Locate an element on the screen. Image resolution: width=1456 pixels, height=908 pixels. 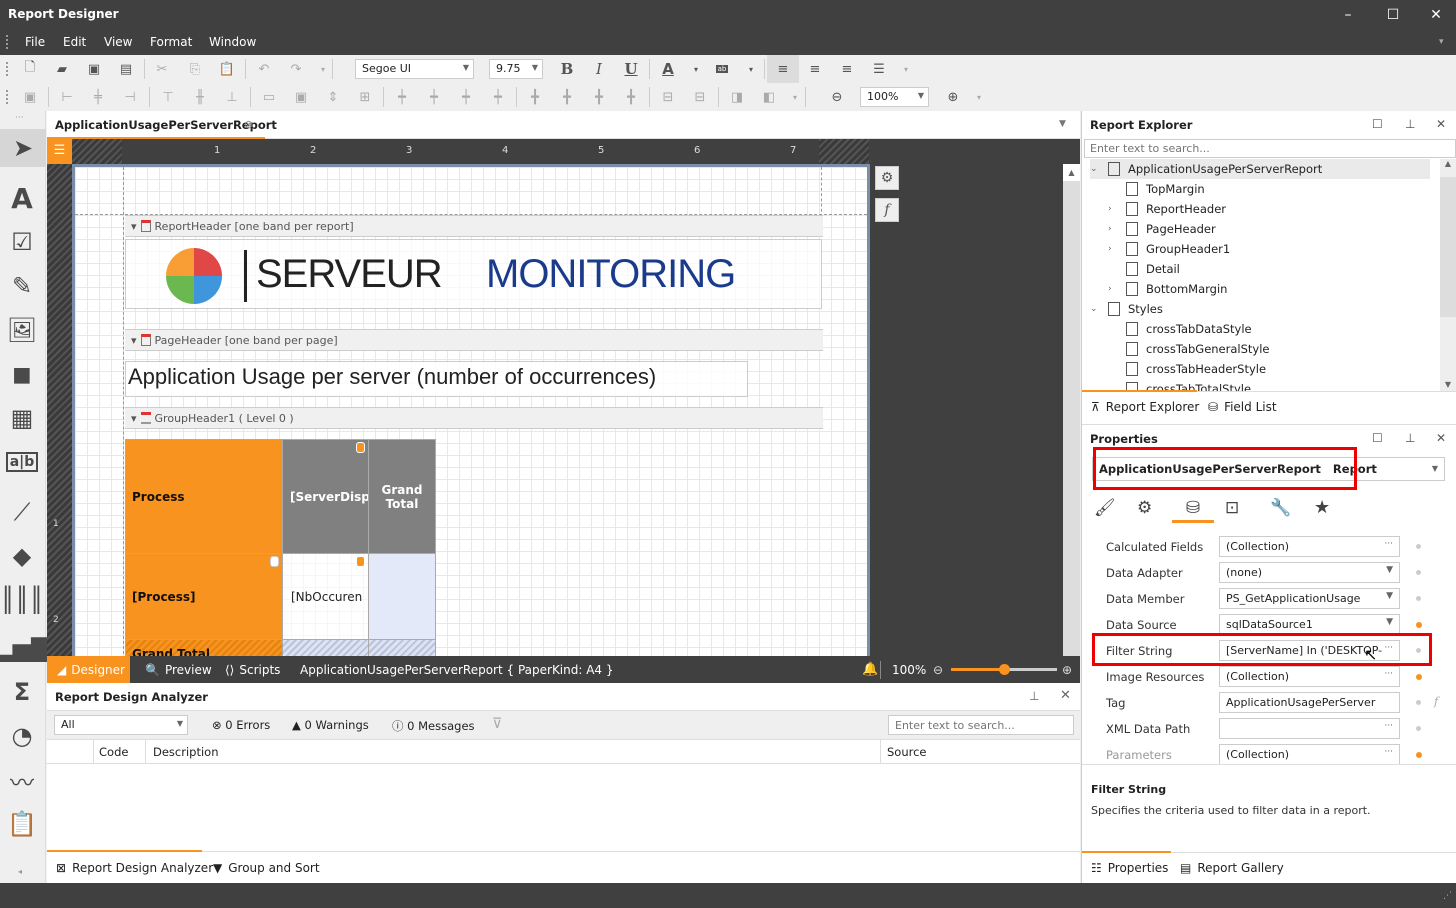
make-same-height-icon: ⇕ is located at coordinates (333, 97).